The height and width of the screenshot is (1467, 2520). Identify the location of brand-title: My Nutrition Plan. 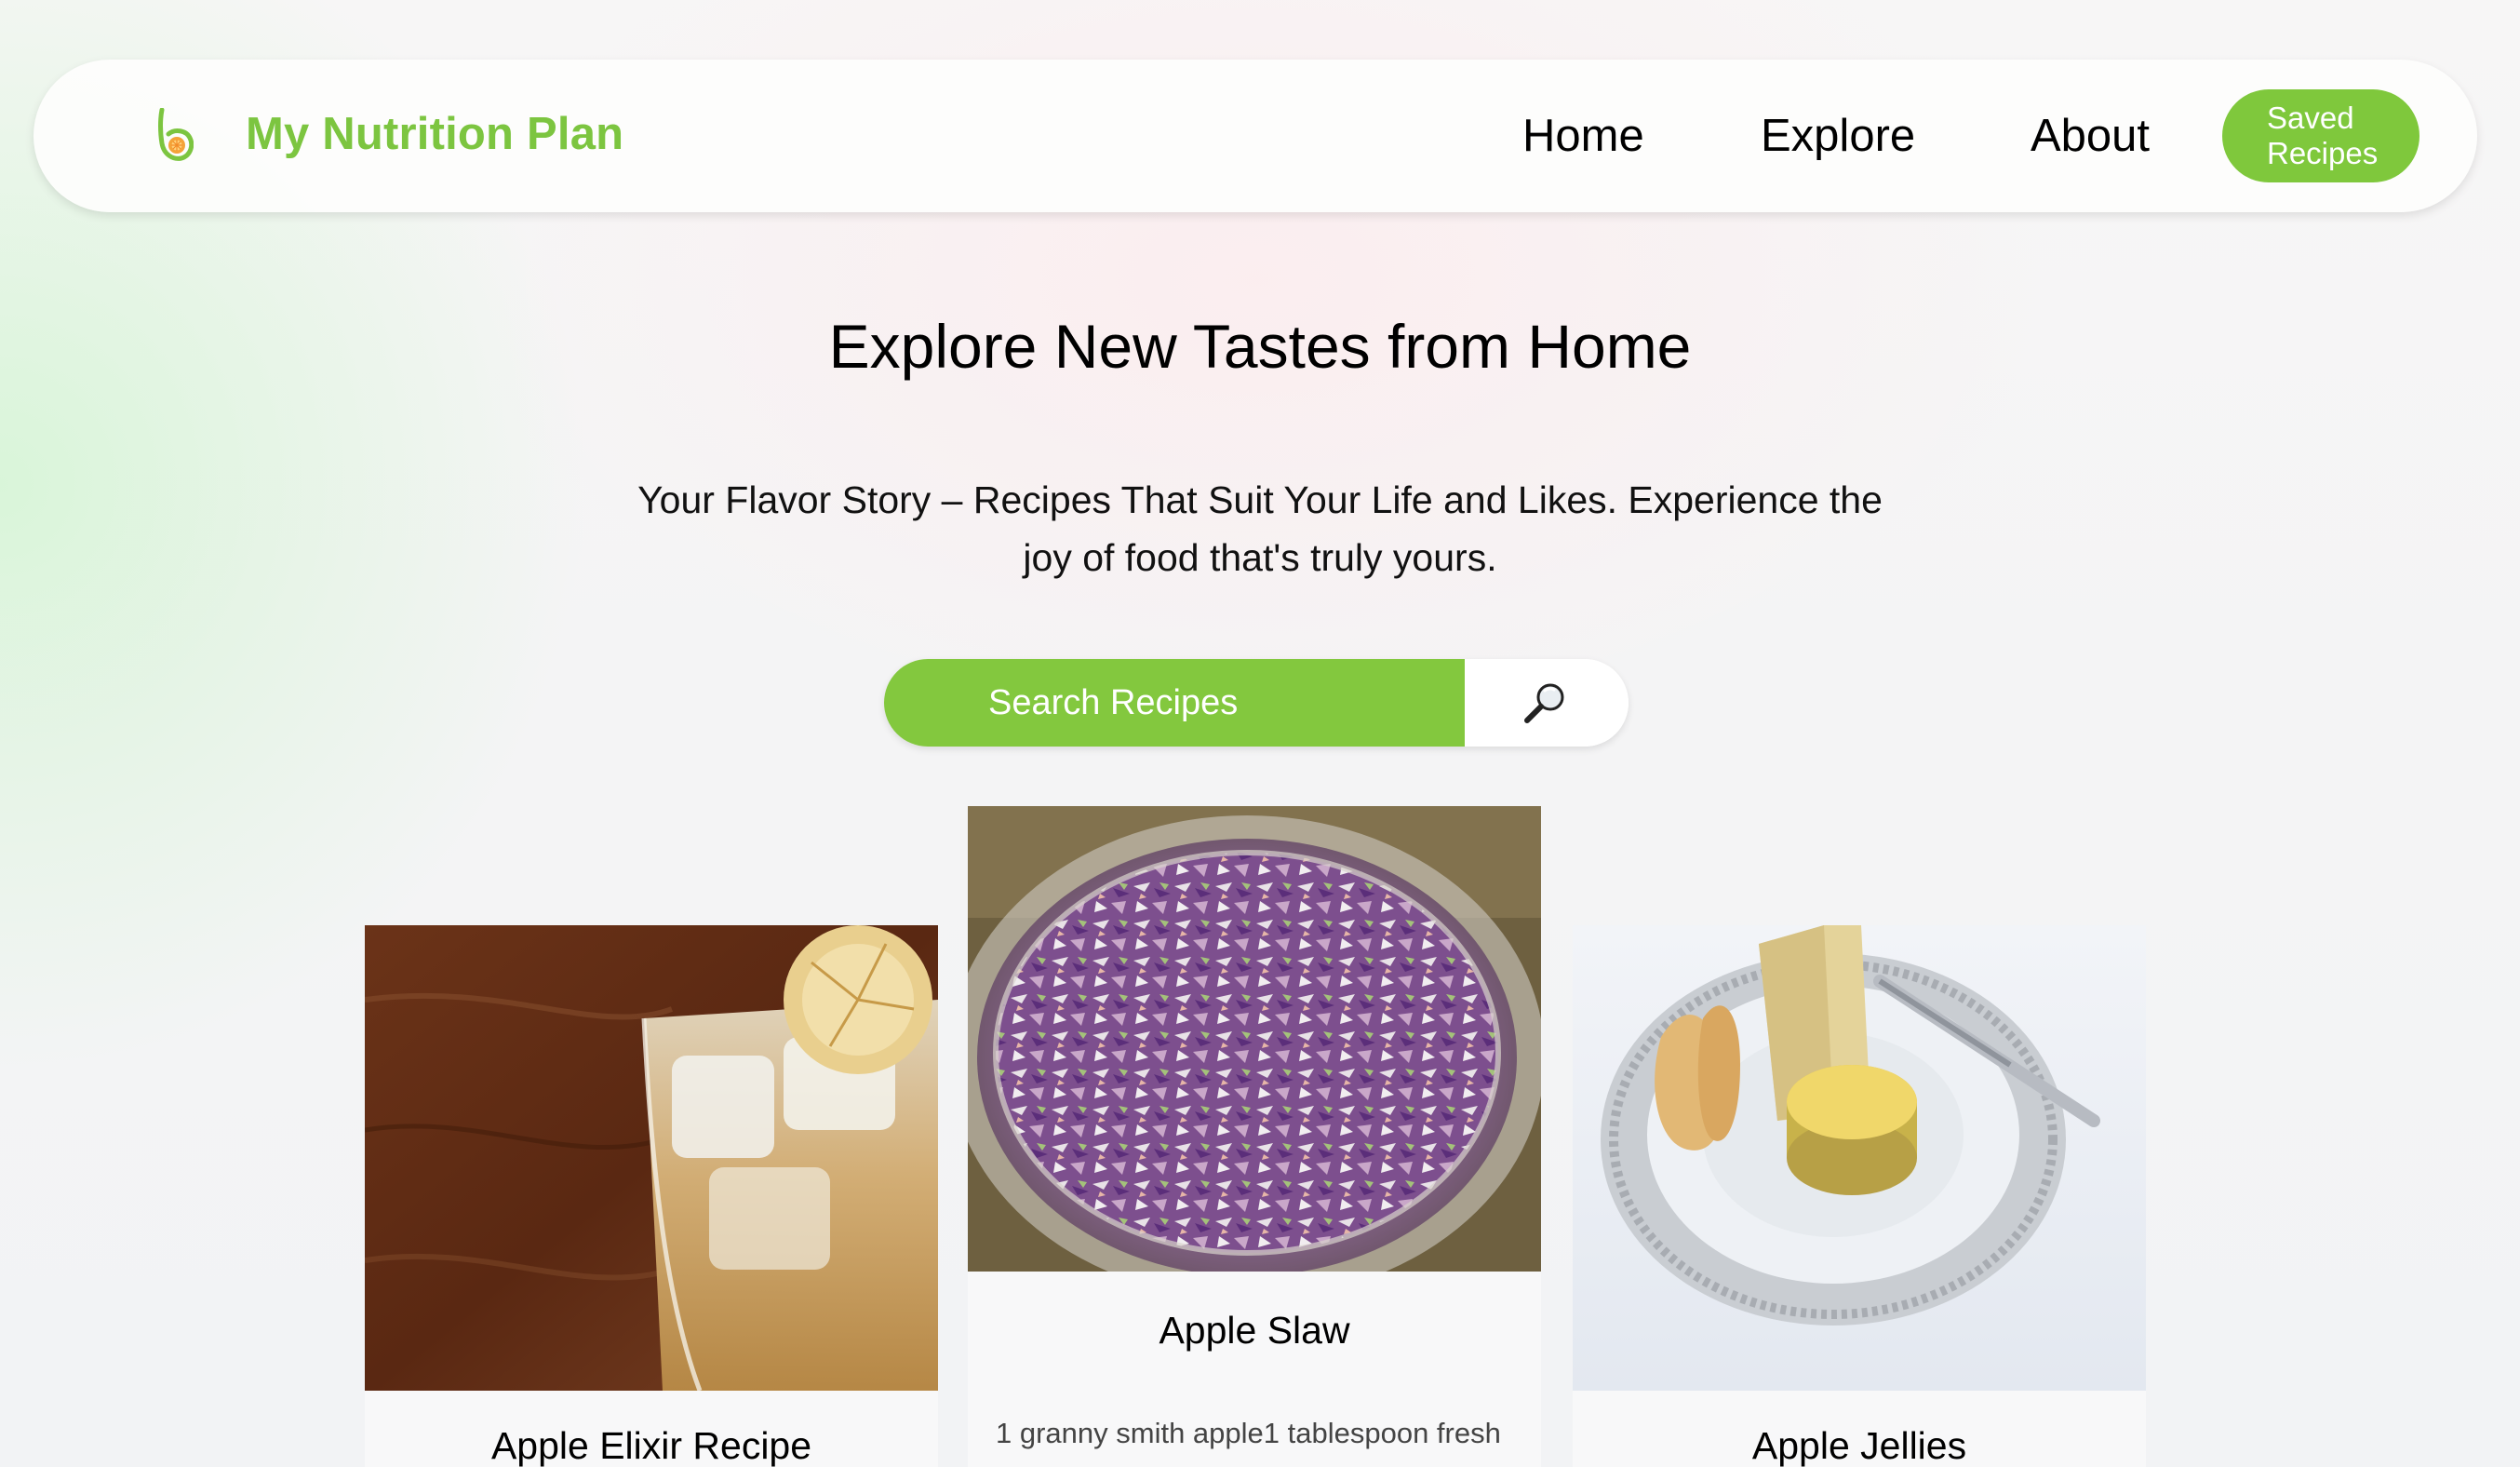
(434, 134).